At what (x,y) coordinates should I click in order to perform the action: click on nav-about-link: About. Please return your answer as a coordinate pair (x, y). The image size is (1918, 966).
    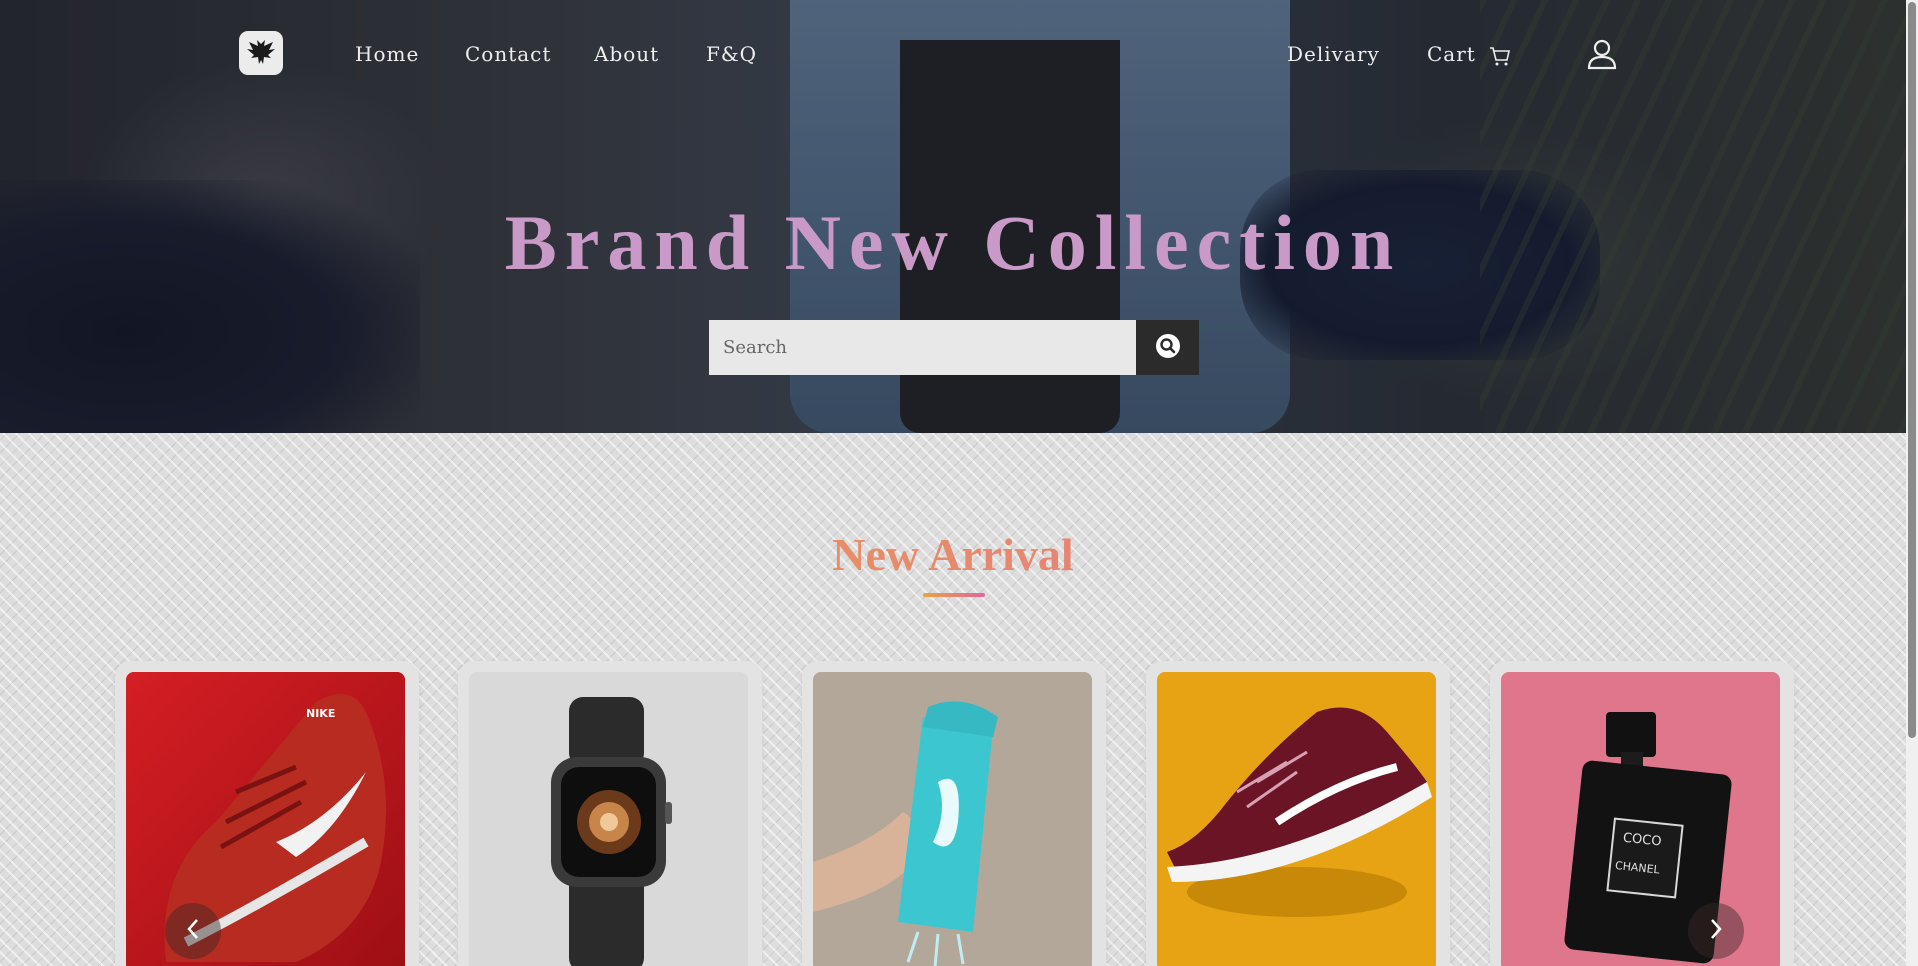
    Looking at the image, I should click on (626, 54).